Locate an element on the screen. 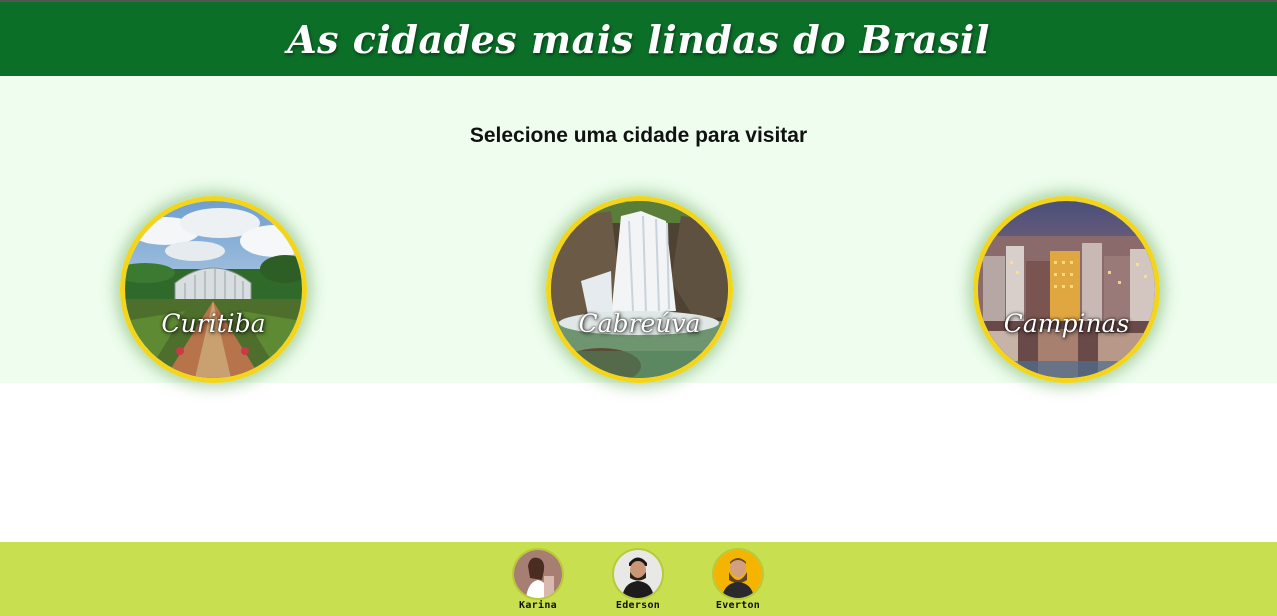  avatar-karina is located at coordinates (538, 574).